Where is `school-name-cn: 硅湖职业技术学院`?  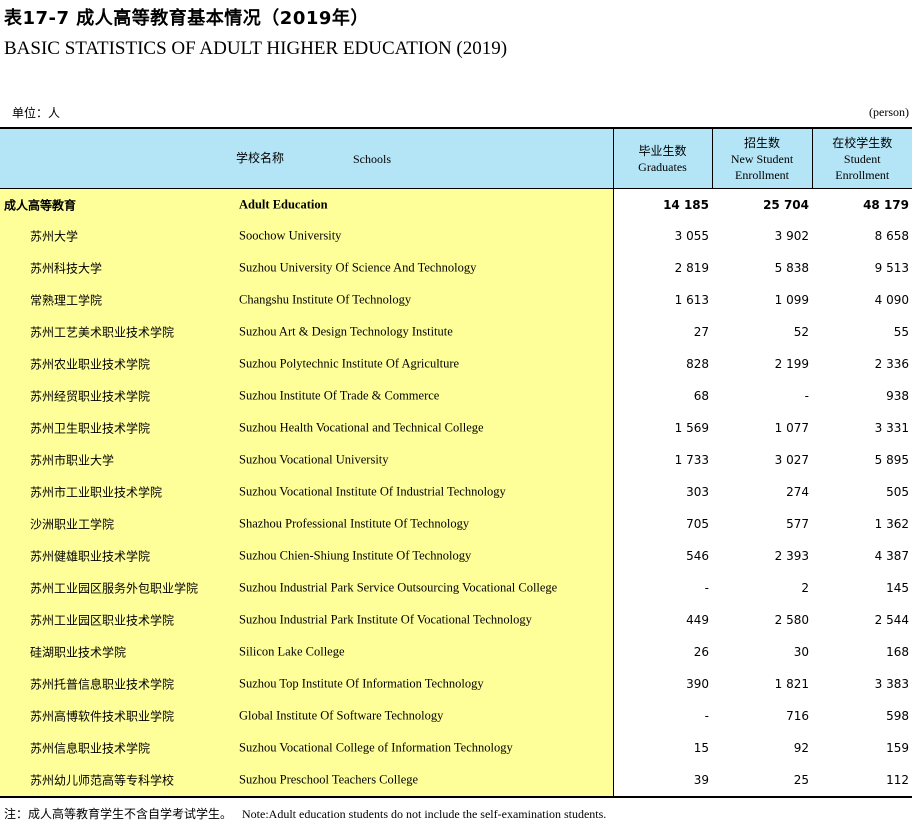
school-name-cn: 硅湖职业技术学院 is located at coordinates (78, 652).